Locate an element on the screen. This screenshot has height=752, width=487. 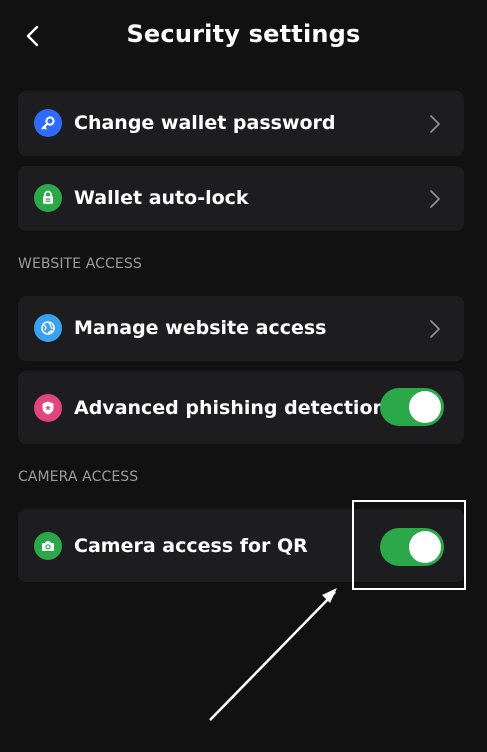
camera-icon is located at coordinates (48, 546).